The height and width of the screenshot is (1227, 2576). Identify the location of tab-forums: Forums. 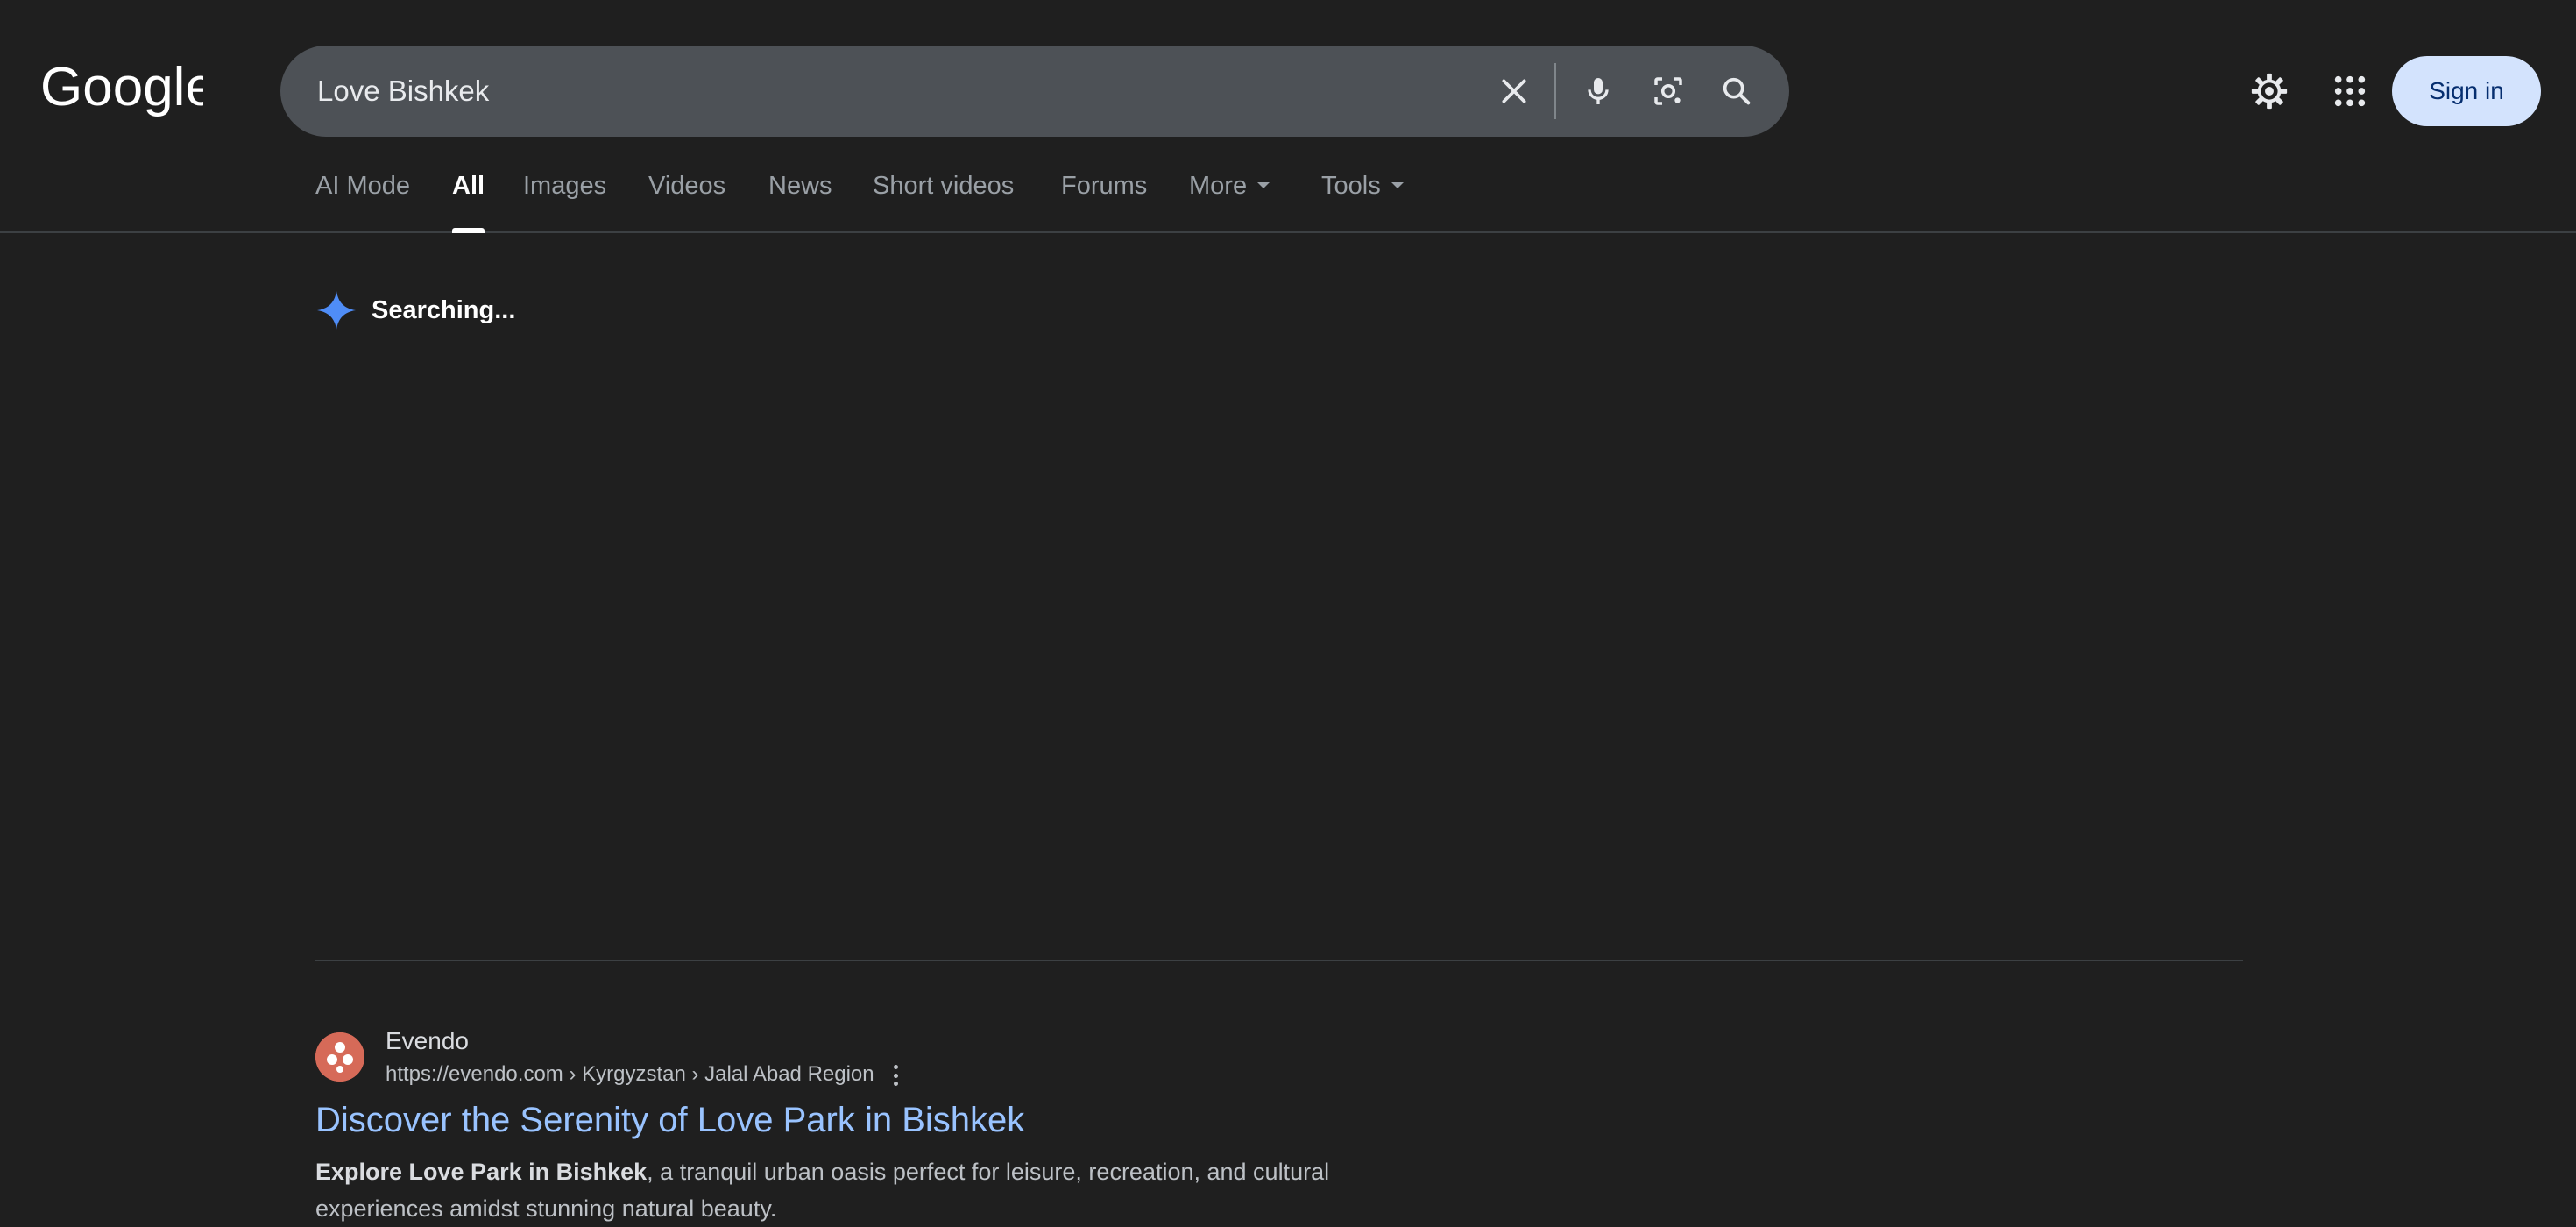
(1104, 202).